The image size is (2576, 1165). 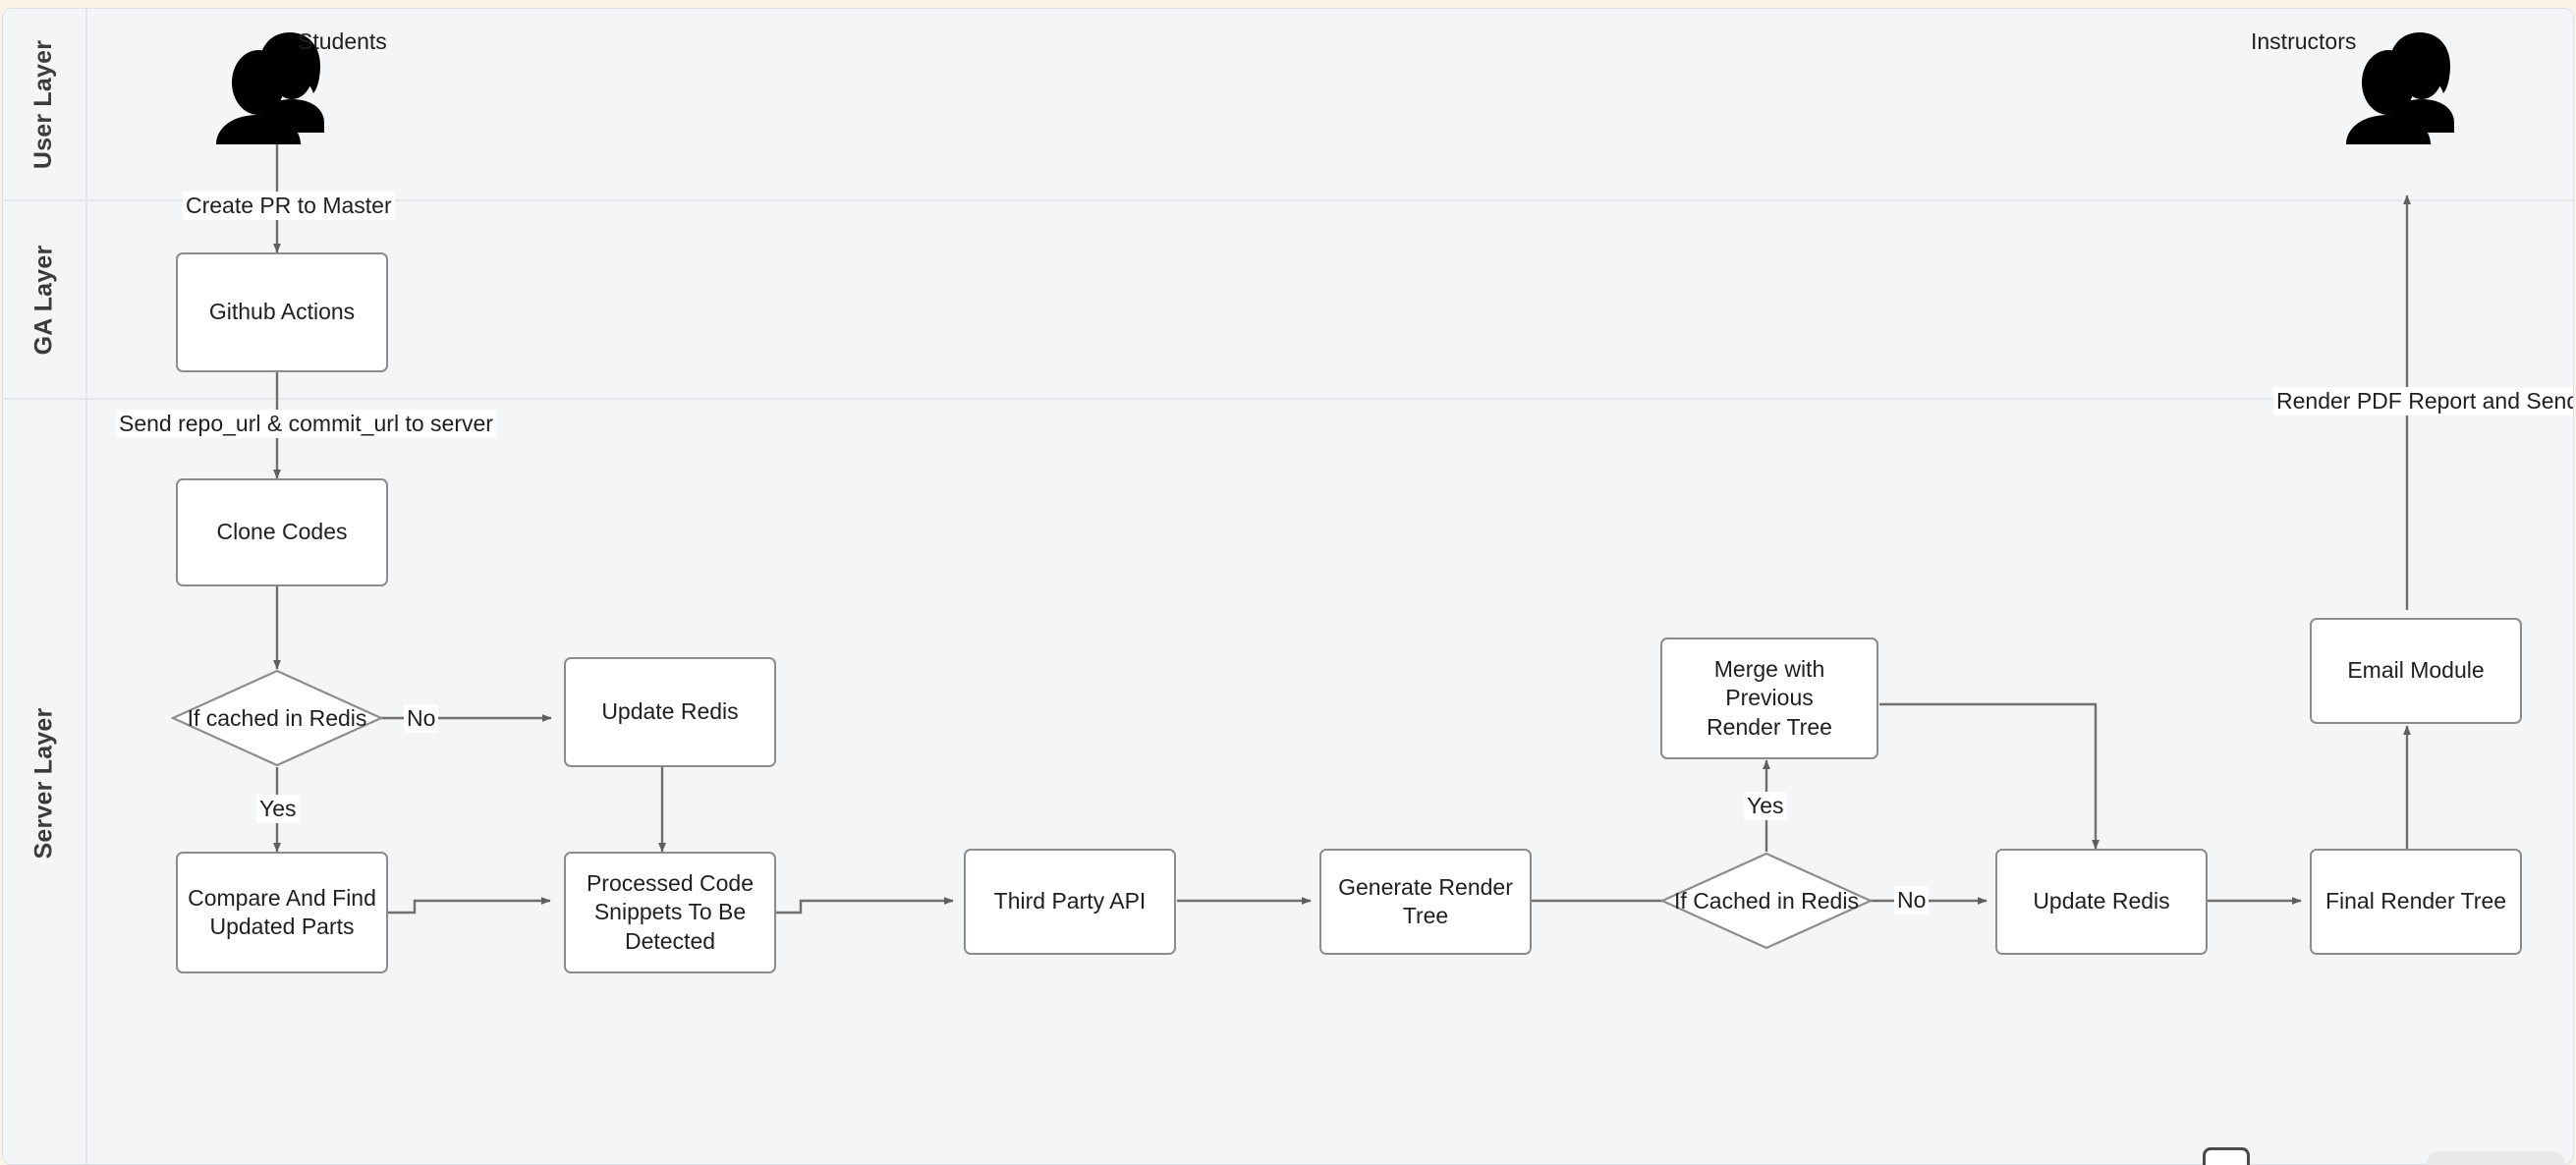 What do you see at coordinates (282, 897) in the screenshot?
I see `node-label-line-1: Compare And Find` at bounding box center [282, 897].